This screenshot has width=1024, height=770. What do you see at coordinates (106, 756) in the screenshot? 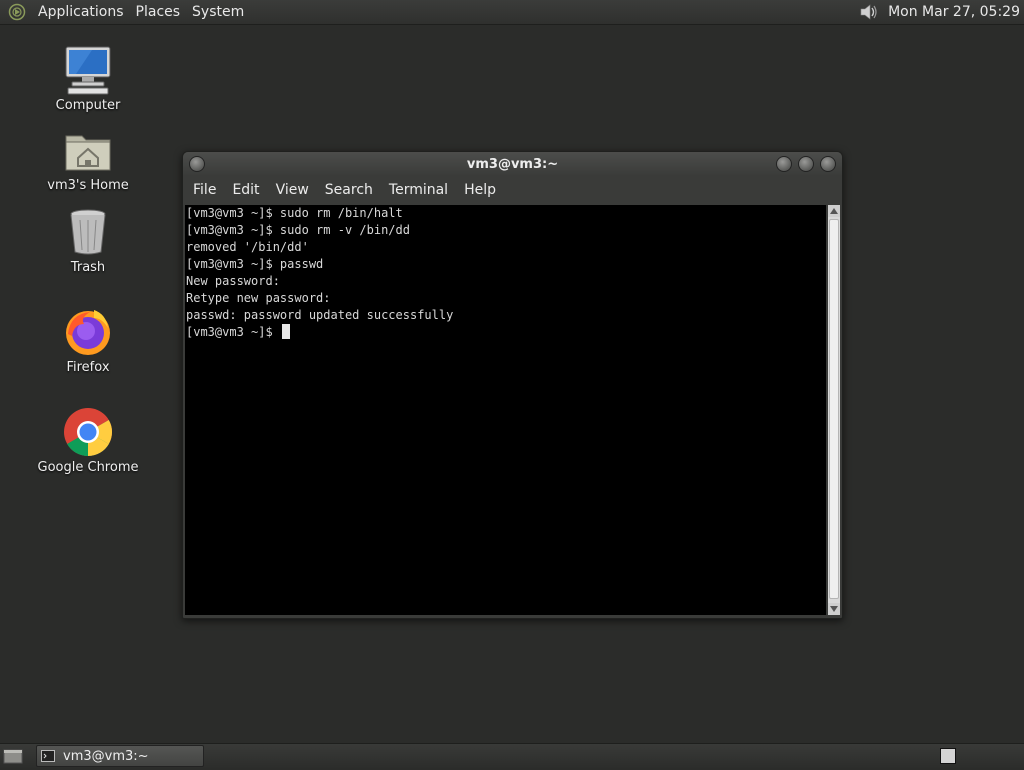
I see `taskbar-button-label: vm3@vm3:~` at bounding box center [106, 756].